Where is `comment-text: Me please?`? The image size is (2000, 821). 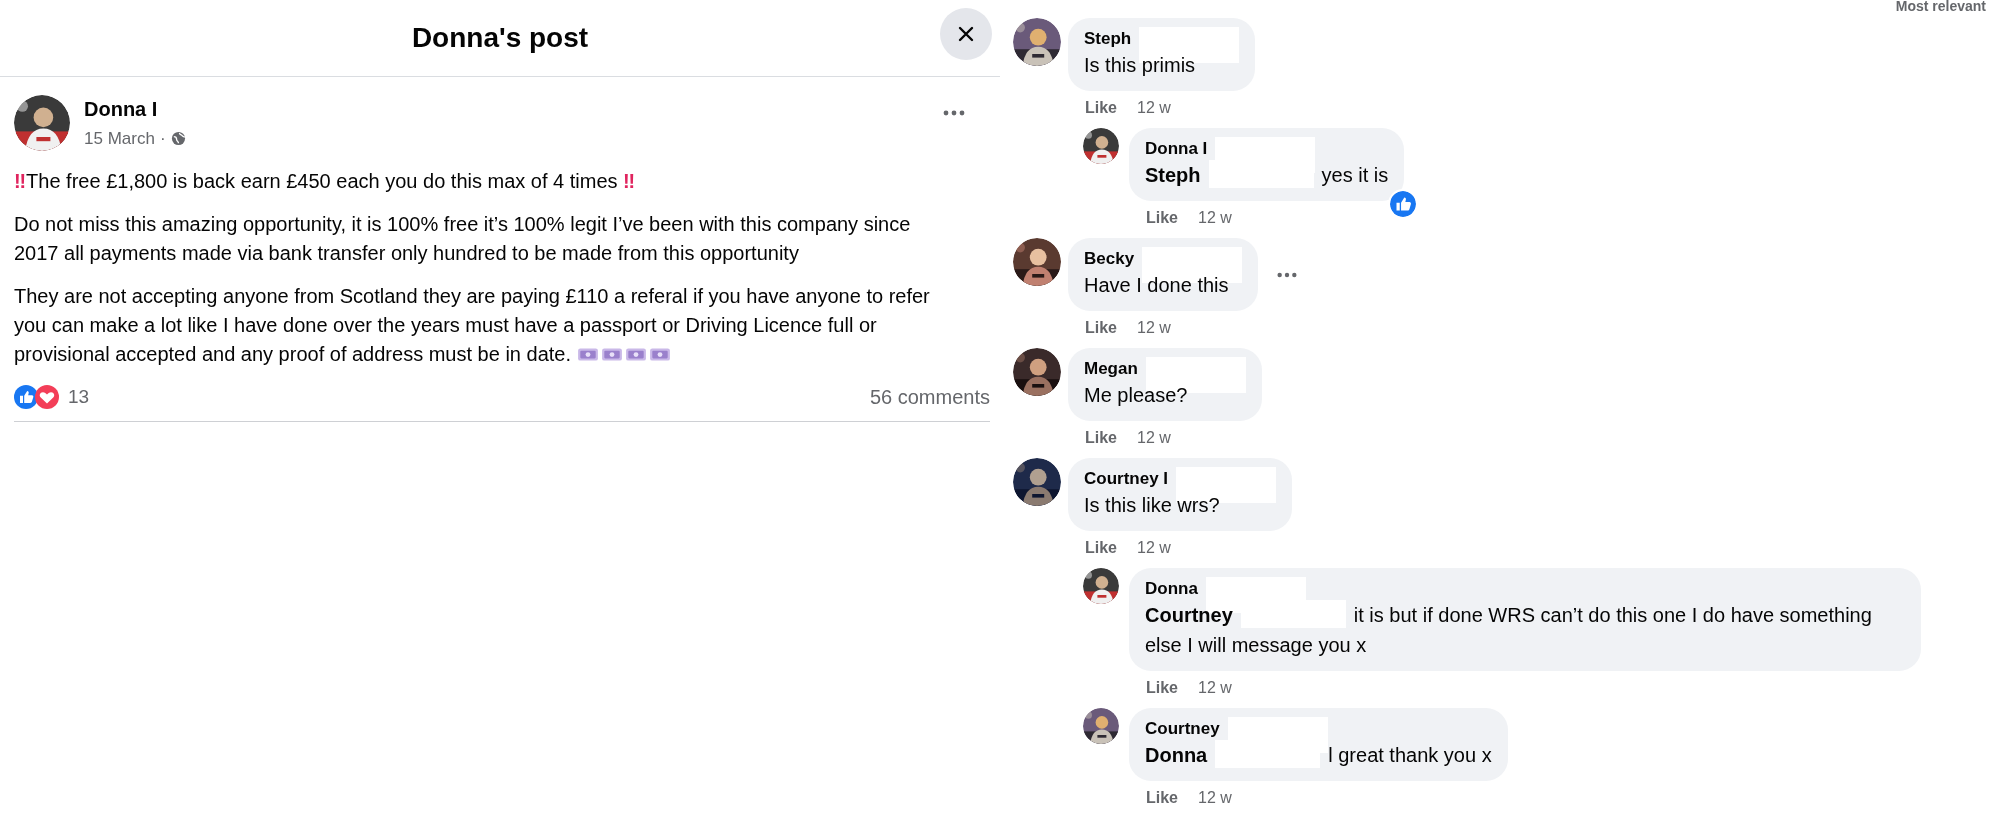
comment-text: Me please? is located at coordinates (1136, 395).